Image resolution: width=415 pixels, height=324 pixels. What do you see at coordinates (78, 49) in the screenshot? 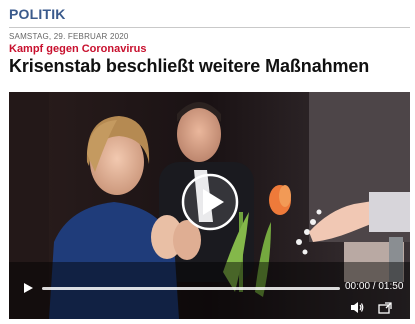
I see `article-kicker: Kampf gegen Coronavirus` at bounding box center [78, 49].